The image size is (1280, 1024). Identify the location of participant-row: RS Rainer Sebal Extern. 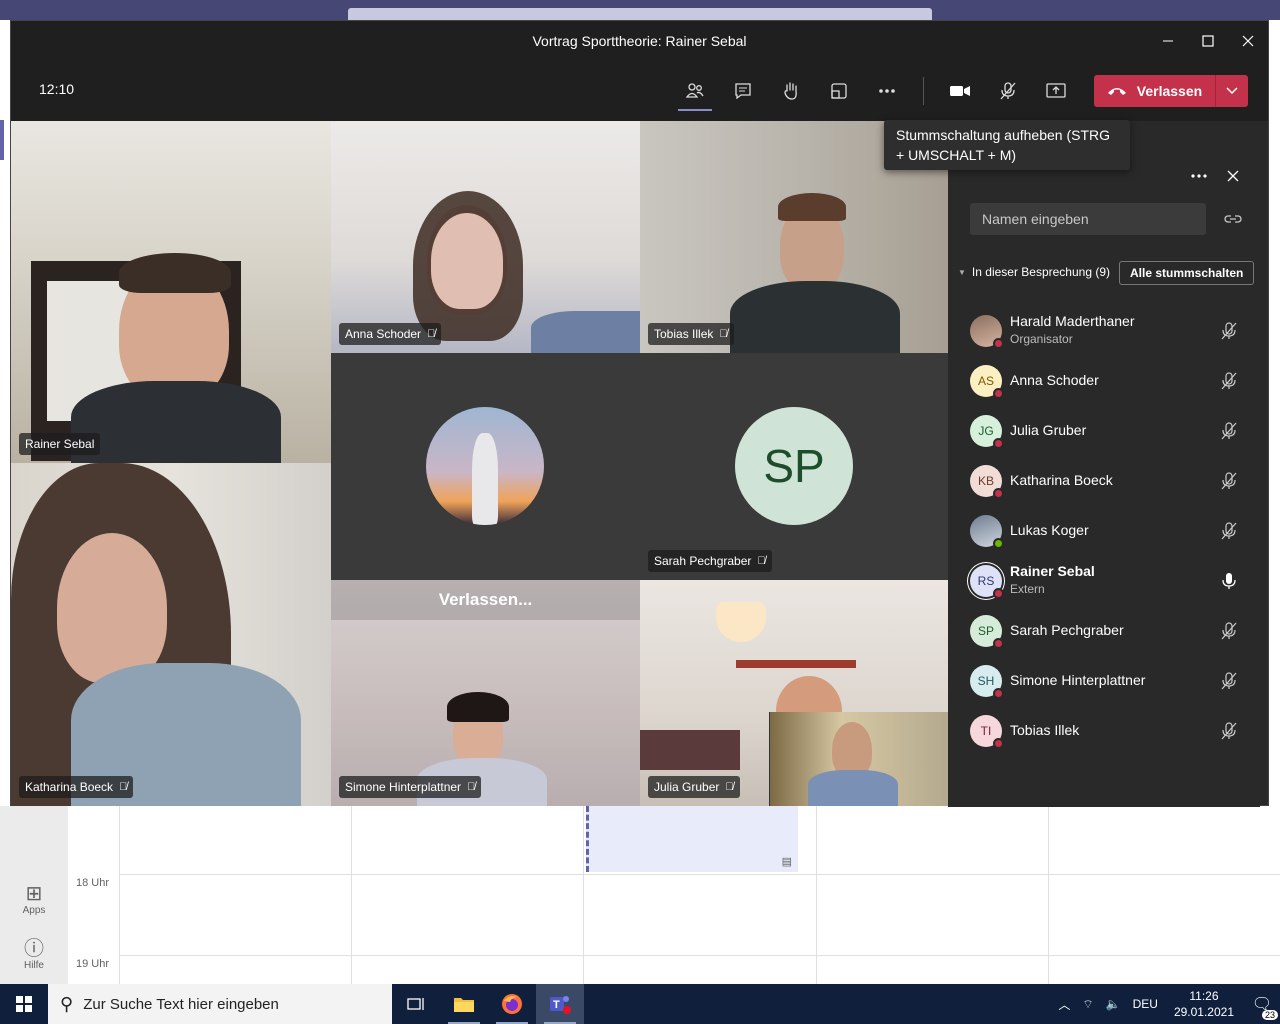
(1104, 581).